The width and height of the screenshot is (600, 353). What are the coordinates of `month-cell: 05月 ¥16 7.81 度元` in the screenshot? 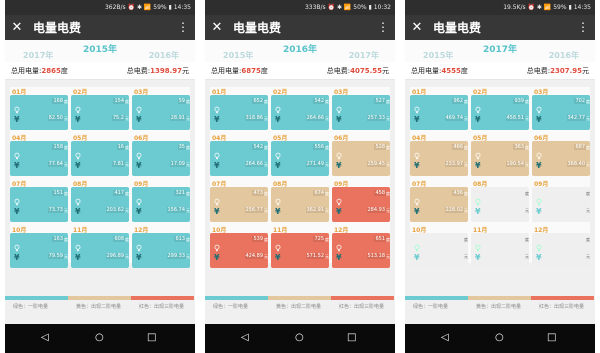 It's located at (100, 154).